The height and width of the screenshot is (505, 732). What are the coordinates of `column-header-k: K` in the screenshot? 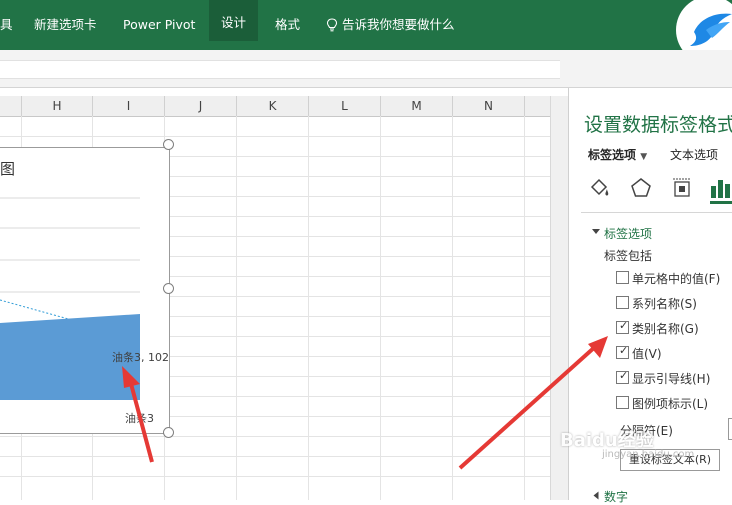 It's located at (273, 106).